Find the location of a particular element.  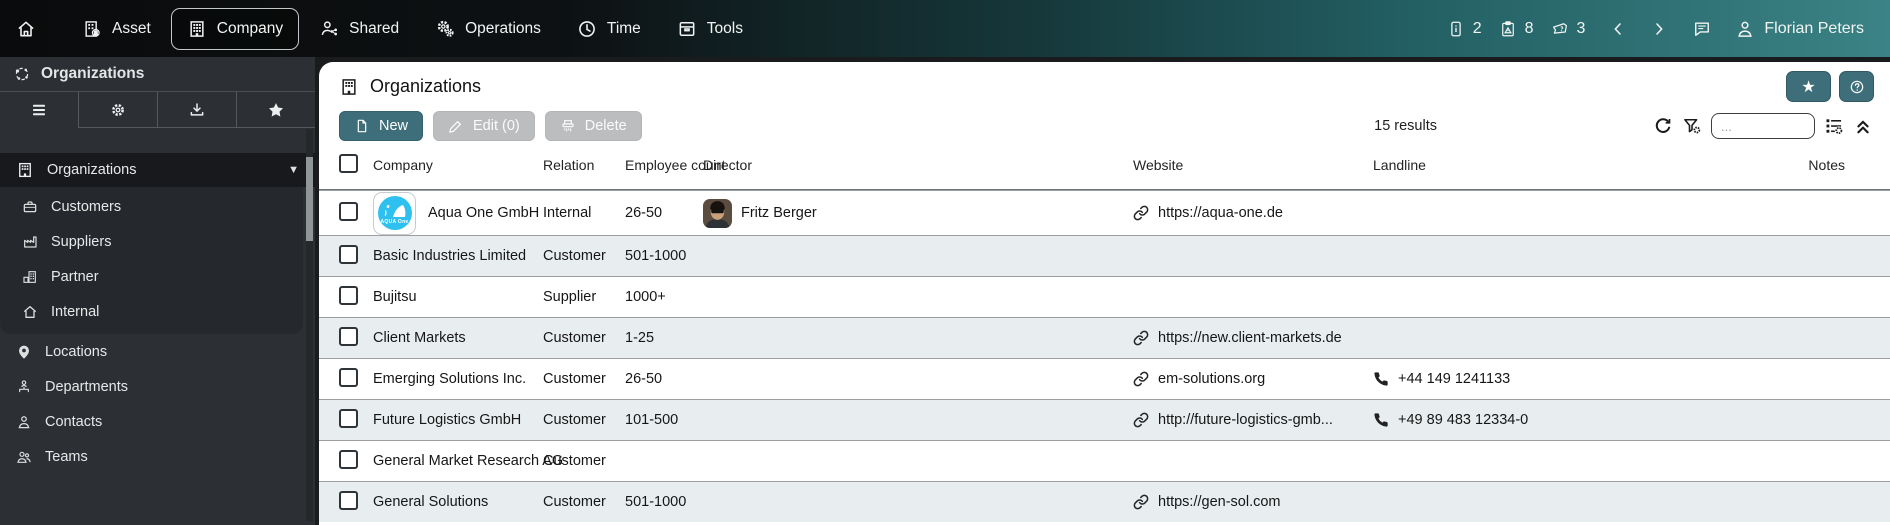

search-input is located at coordinates (1763, 126).